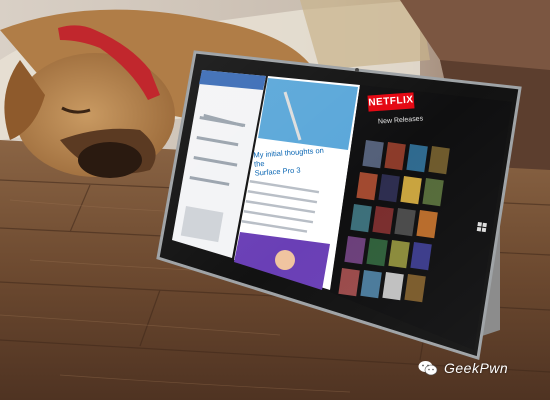  What do you see at coordinates (428, 368) in the screenshot?
I see `wechat-icon` at bounding box center [428, 368].